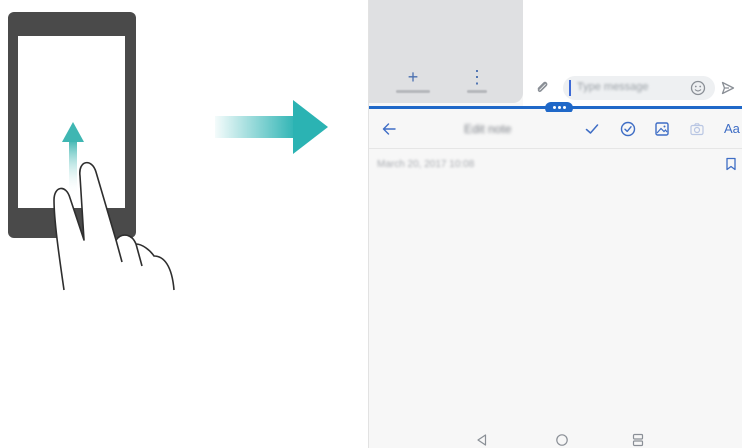 This screenshot has height=448, width=742. Describe the element at coordinates (555, 130) in the screenshot. I see `note-toolbar: Edit note Aa` at that location.